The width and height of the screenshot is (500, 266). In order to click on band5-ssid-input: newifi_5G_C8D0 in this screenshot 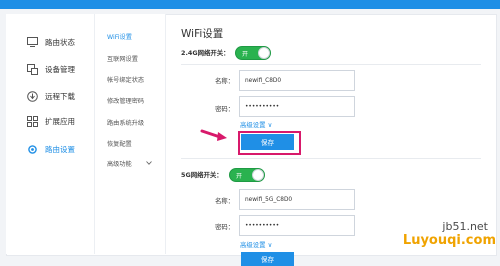, I will do `click(297, 199)`.